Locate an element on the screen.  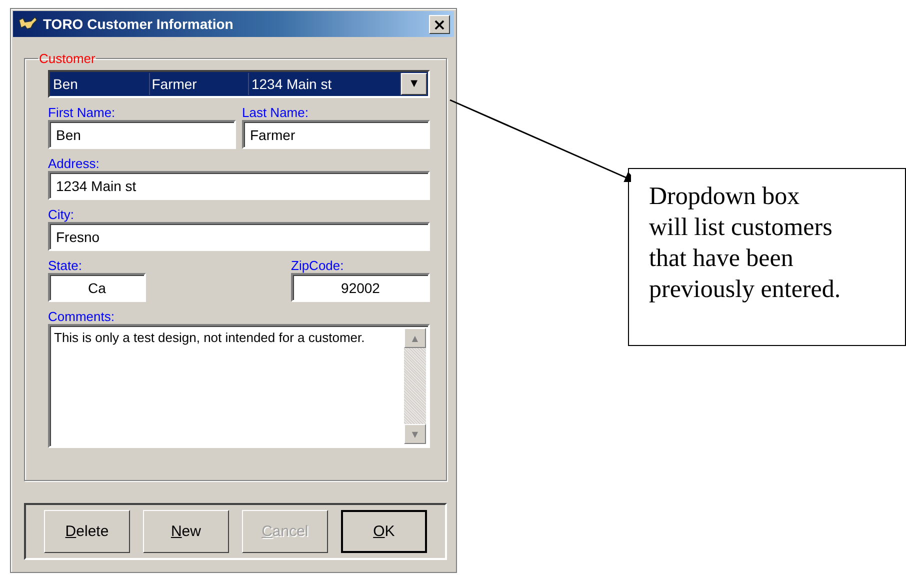
callout-note: Dropdown box will list customers that have been previously entered. is located at coordinates (767, 257).